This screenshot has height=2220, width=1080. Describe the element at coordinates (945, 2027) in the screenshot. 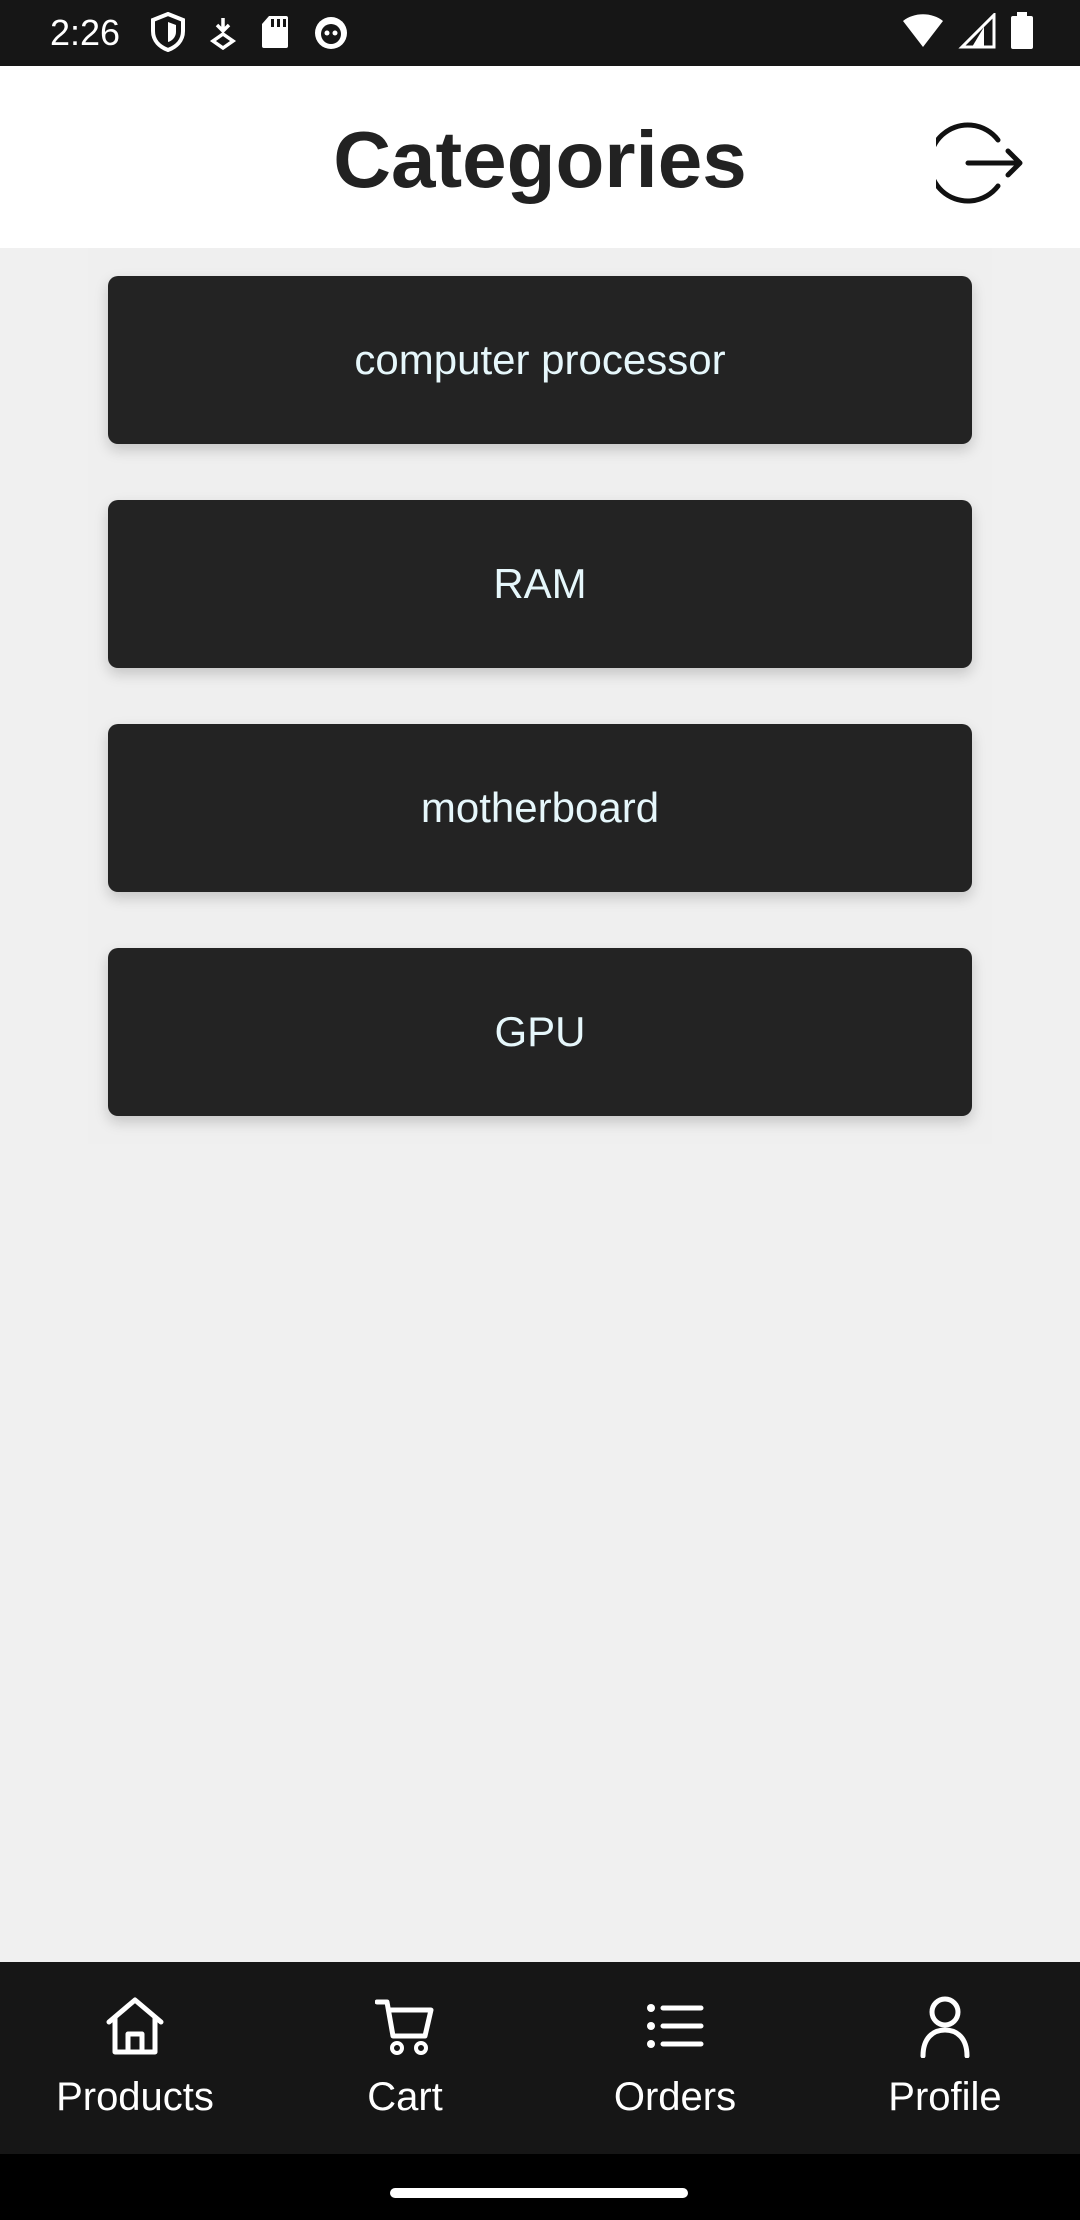

I see `person-icon` at that location.